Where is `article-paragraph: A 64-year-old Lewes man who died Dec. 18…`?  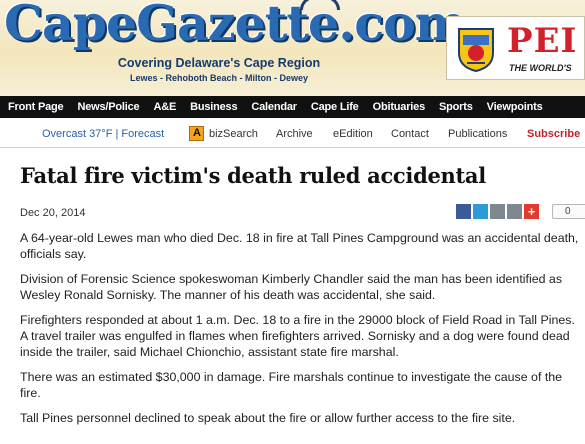
article-paragraph: A 64-year-old Lewes man who died Dec. 18… is located at coordinates (299, 246).